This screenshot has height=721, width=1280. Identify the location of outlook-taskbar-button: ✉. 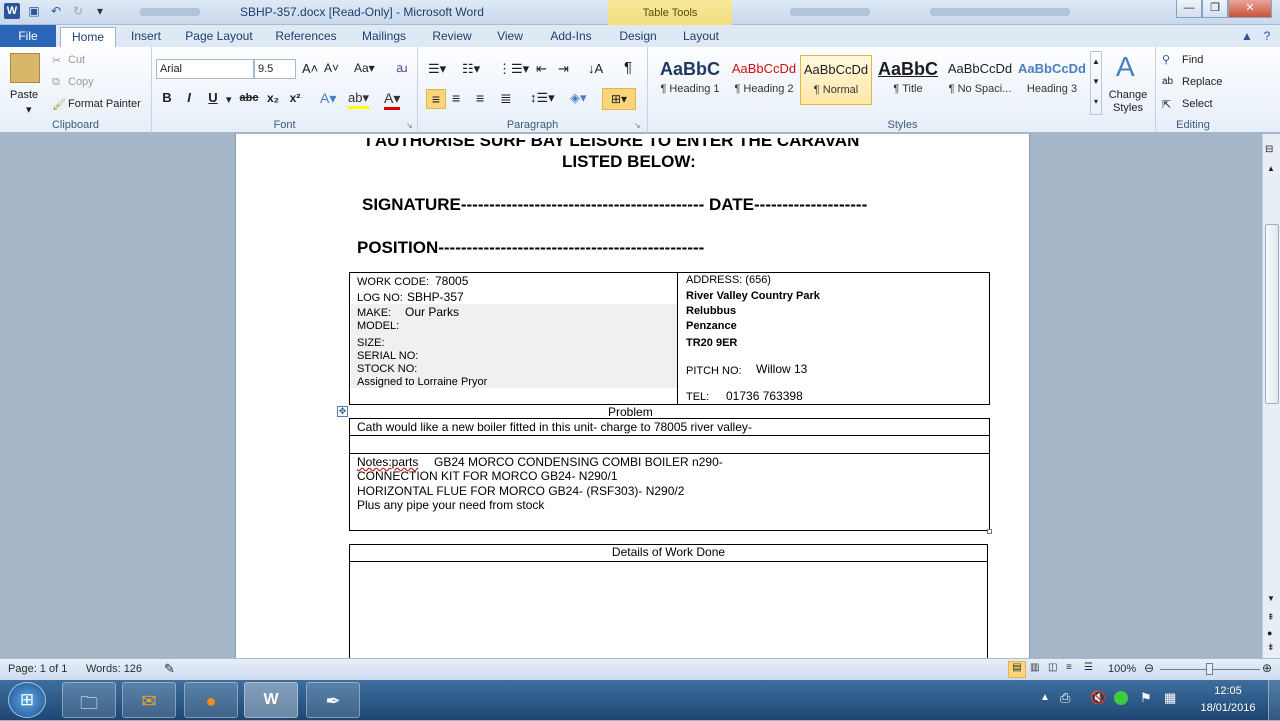
(149, 700).